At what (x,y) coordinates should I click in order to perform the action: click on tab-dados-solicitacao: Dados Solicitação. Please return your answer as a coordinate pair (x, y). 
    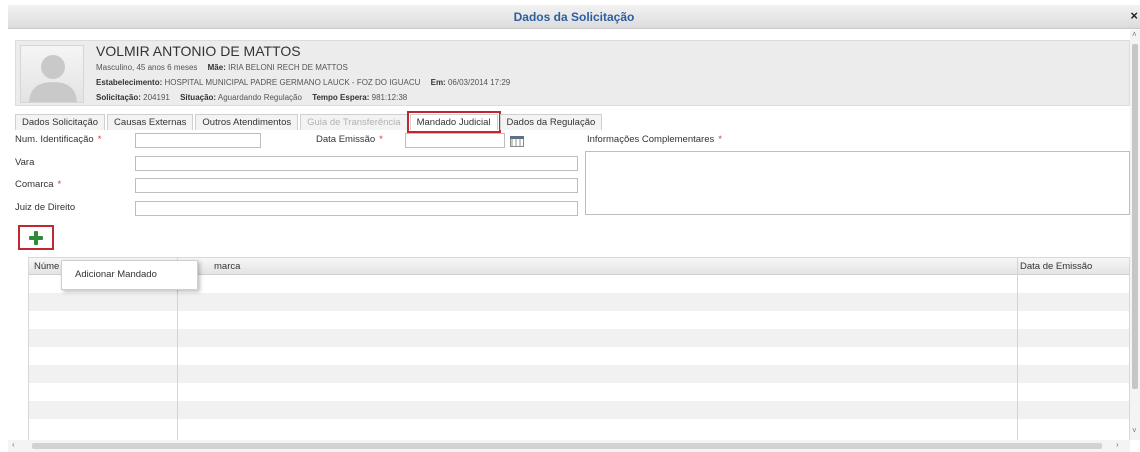
    Looking at the image, I should click on (60, 122).